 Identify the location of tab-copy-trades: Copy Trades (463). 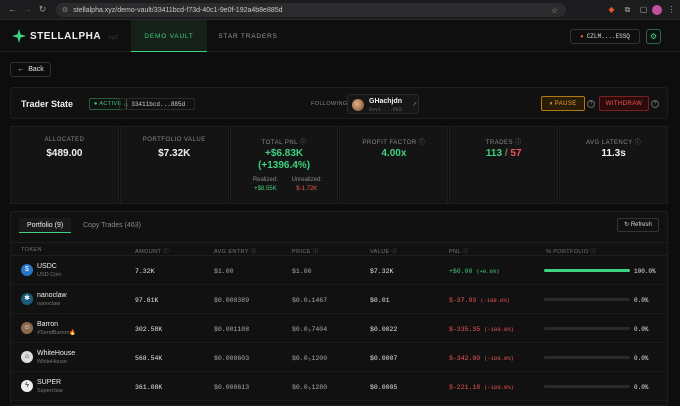
(112, 225).